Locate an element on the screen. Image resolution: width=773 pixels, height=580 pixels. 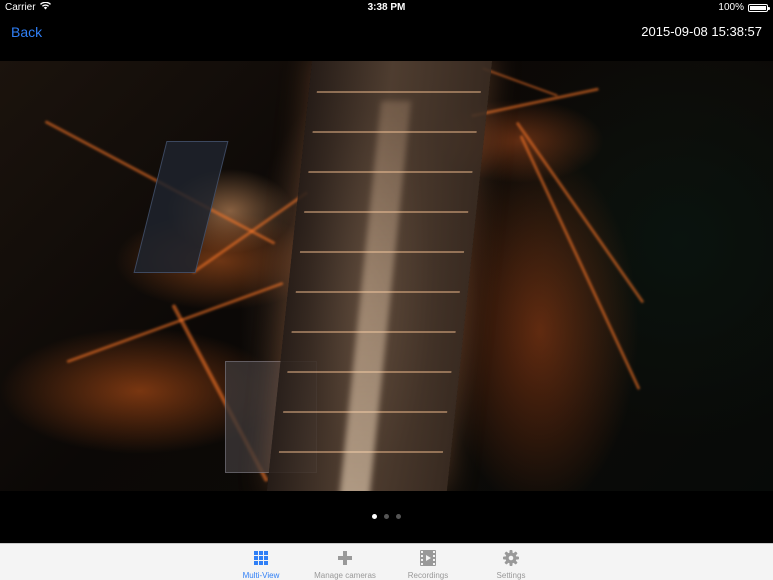
battery-icon is located at coordinates (759, 7).